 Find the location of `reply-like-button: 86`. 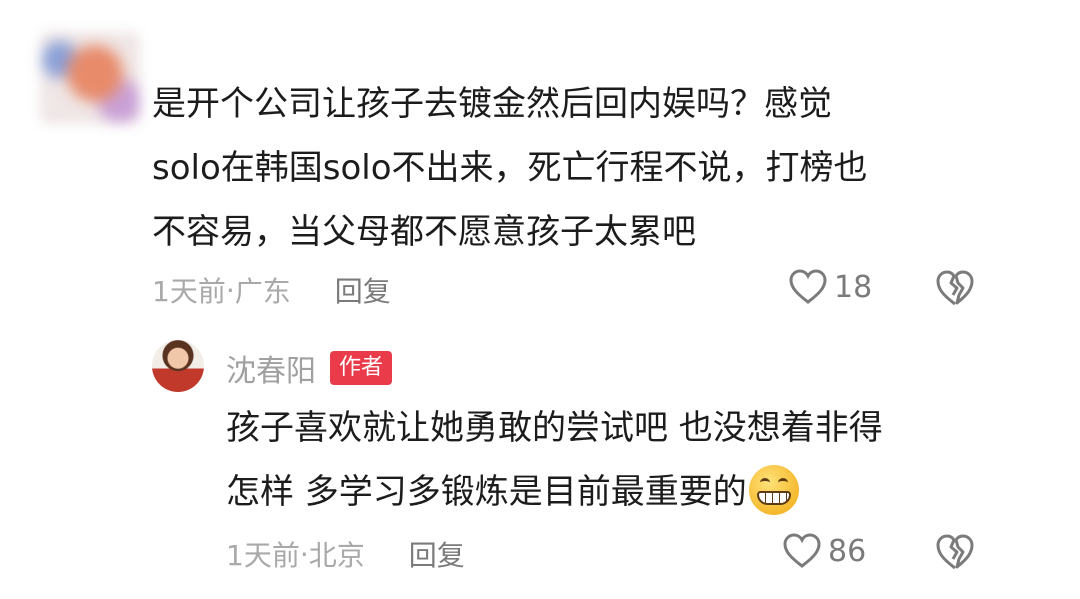

reply-like-button: 86 is located at coordinates (824, 551).